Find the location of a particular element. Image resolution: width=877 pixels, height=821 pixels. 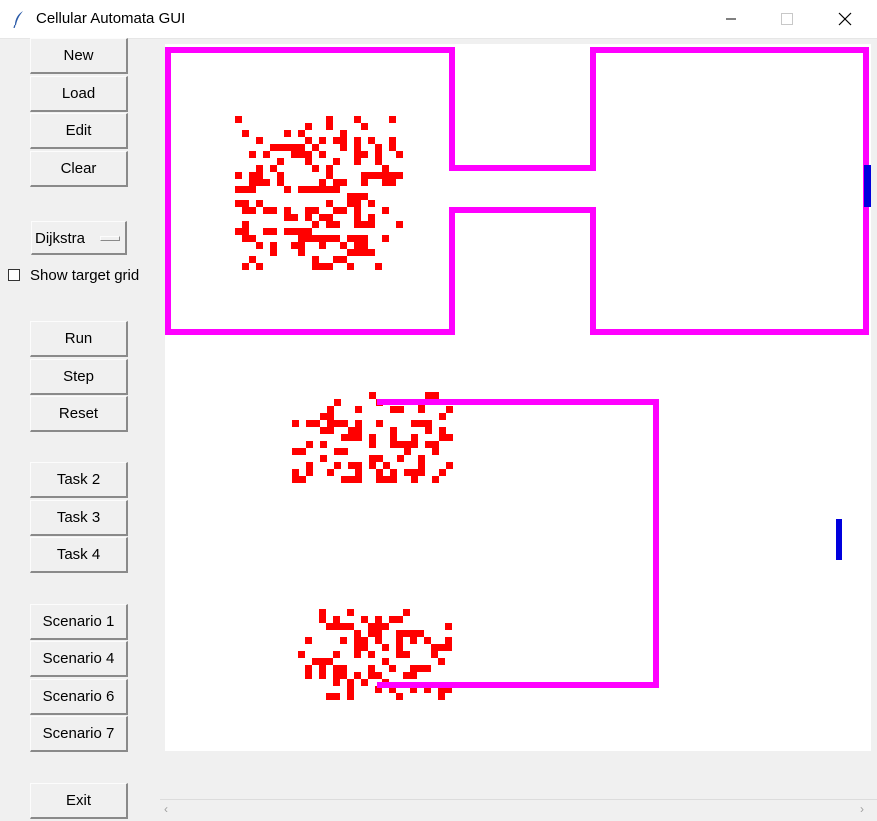

scenario-7-button: Scenario 7 is located at coordinates (79, 734).